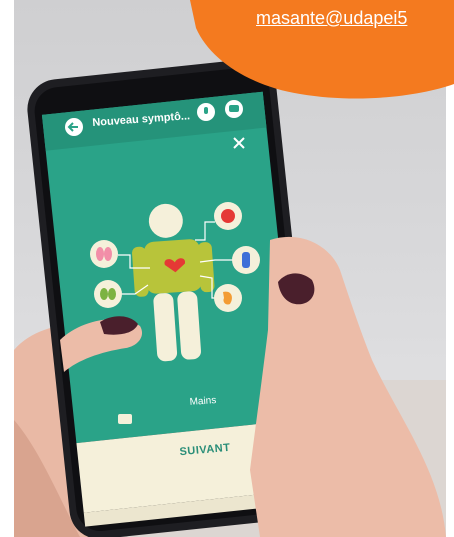  What do you see at coordinates (125, 419) in the screenshot?
I see `speech-bubble-icon` at bounding box center [125, 419].